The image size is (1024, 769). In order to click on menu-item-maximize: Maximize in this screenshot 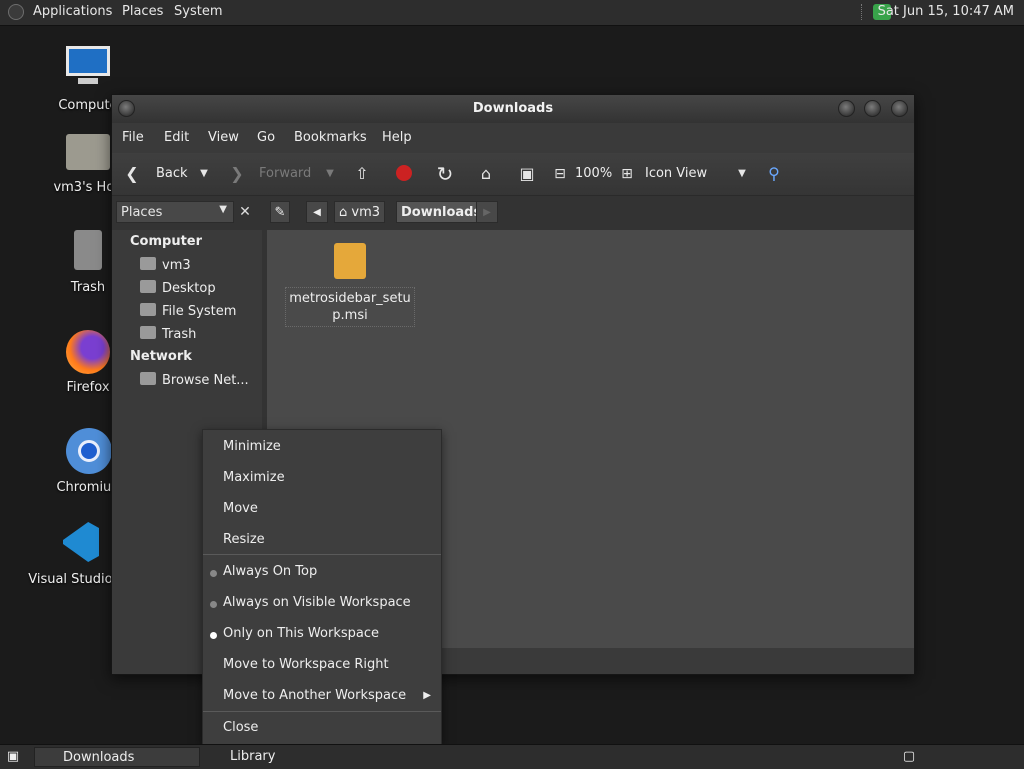, I will do `click(254, 477)`.